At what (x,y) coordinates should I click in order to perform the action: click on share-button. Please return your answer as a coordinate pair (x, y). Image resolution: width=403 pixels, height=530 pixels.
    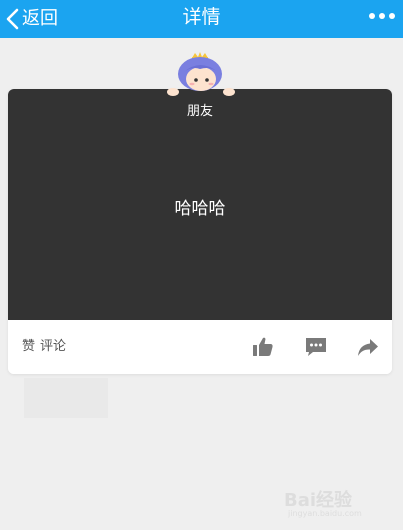
    Looking at the image, I should click on (368, 347).